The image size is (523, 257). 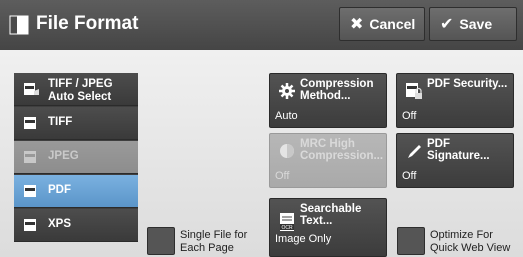 What do you see at coordinates (63, 156) in the screenshot?
I see `format-label: JPEG` at bounding box center [63, 156].